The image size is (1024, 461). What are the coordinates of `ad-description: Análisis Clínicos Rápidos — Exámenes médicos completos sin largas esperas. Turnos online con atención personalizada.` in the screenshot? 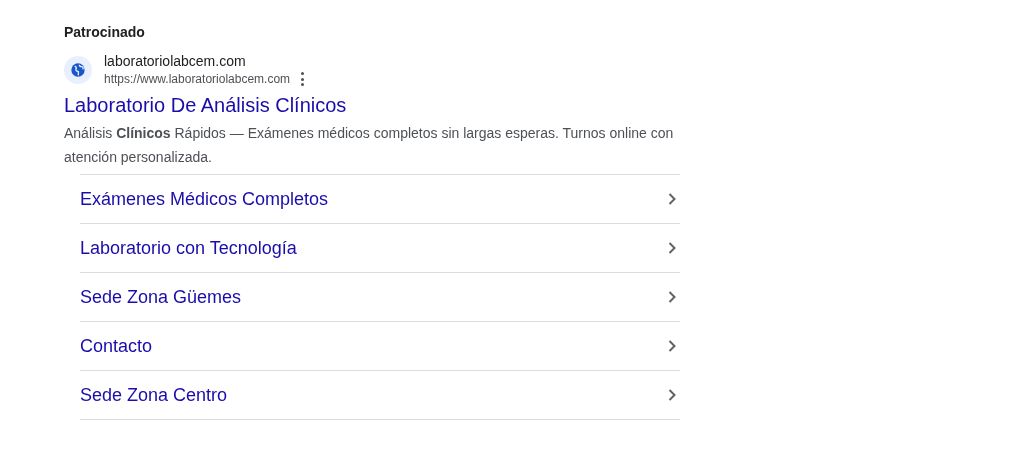 It's located at (369, 145).